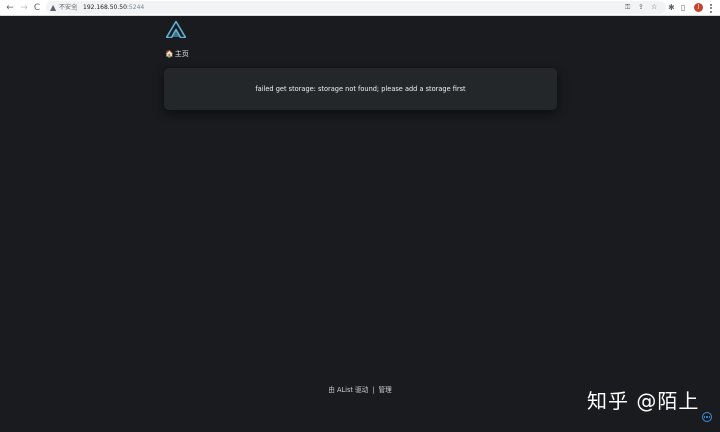 The width and height of the screenshot is (720, 432). What do you see at coordinates (176, 29) in the screenshot?
I see `alist-logo` at bounding box center [176, 29].